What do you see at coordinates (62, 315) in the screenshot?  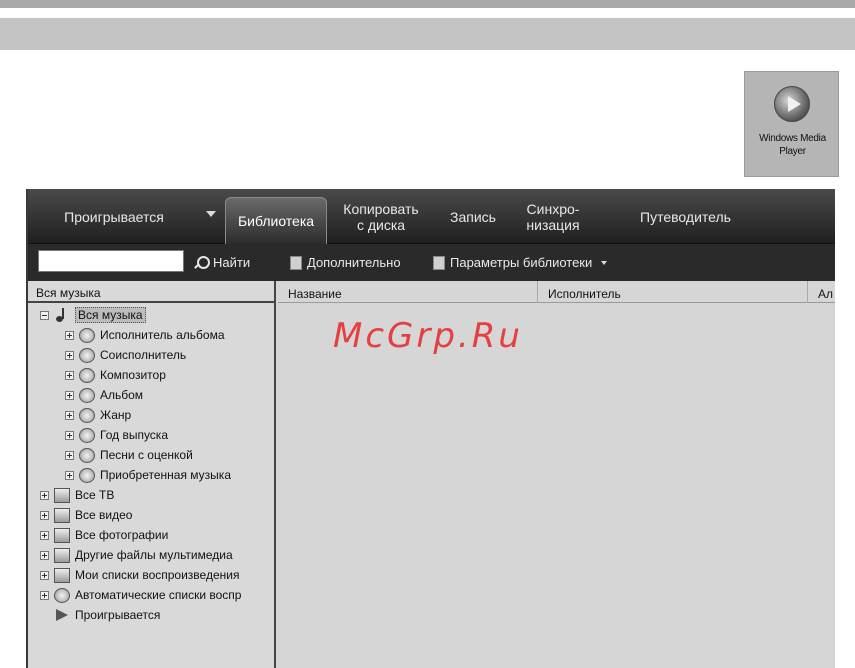 I see `music-note-icon` at bounding box center [62, 315].